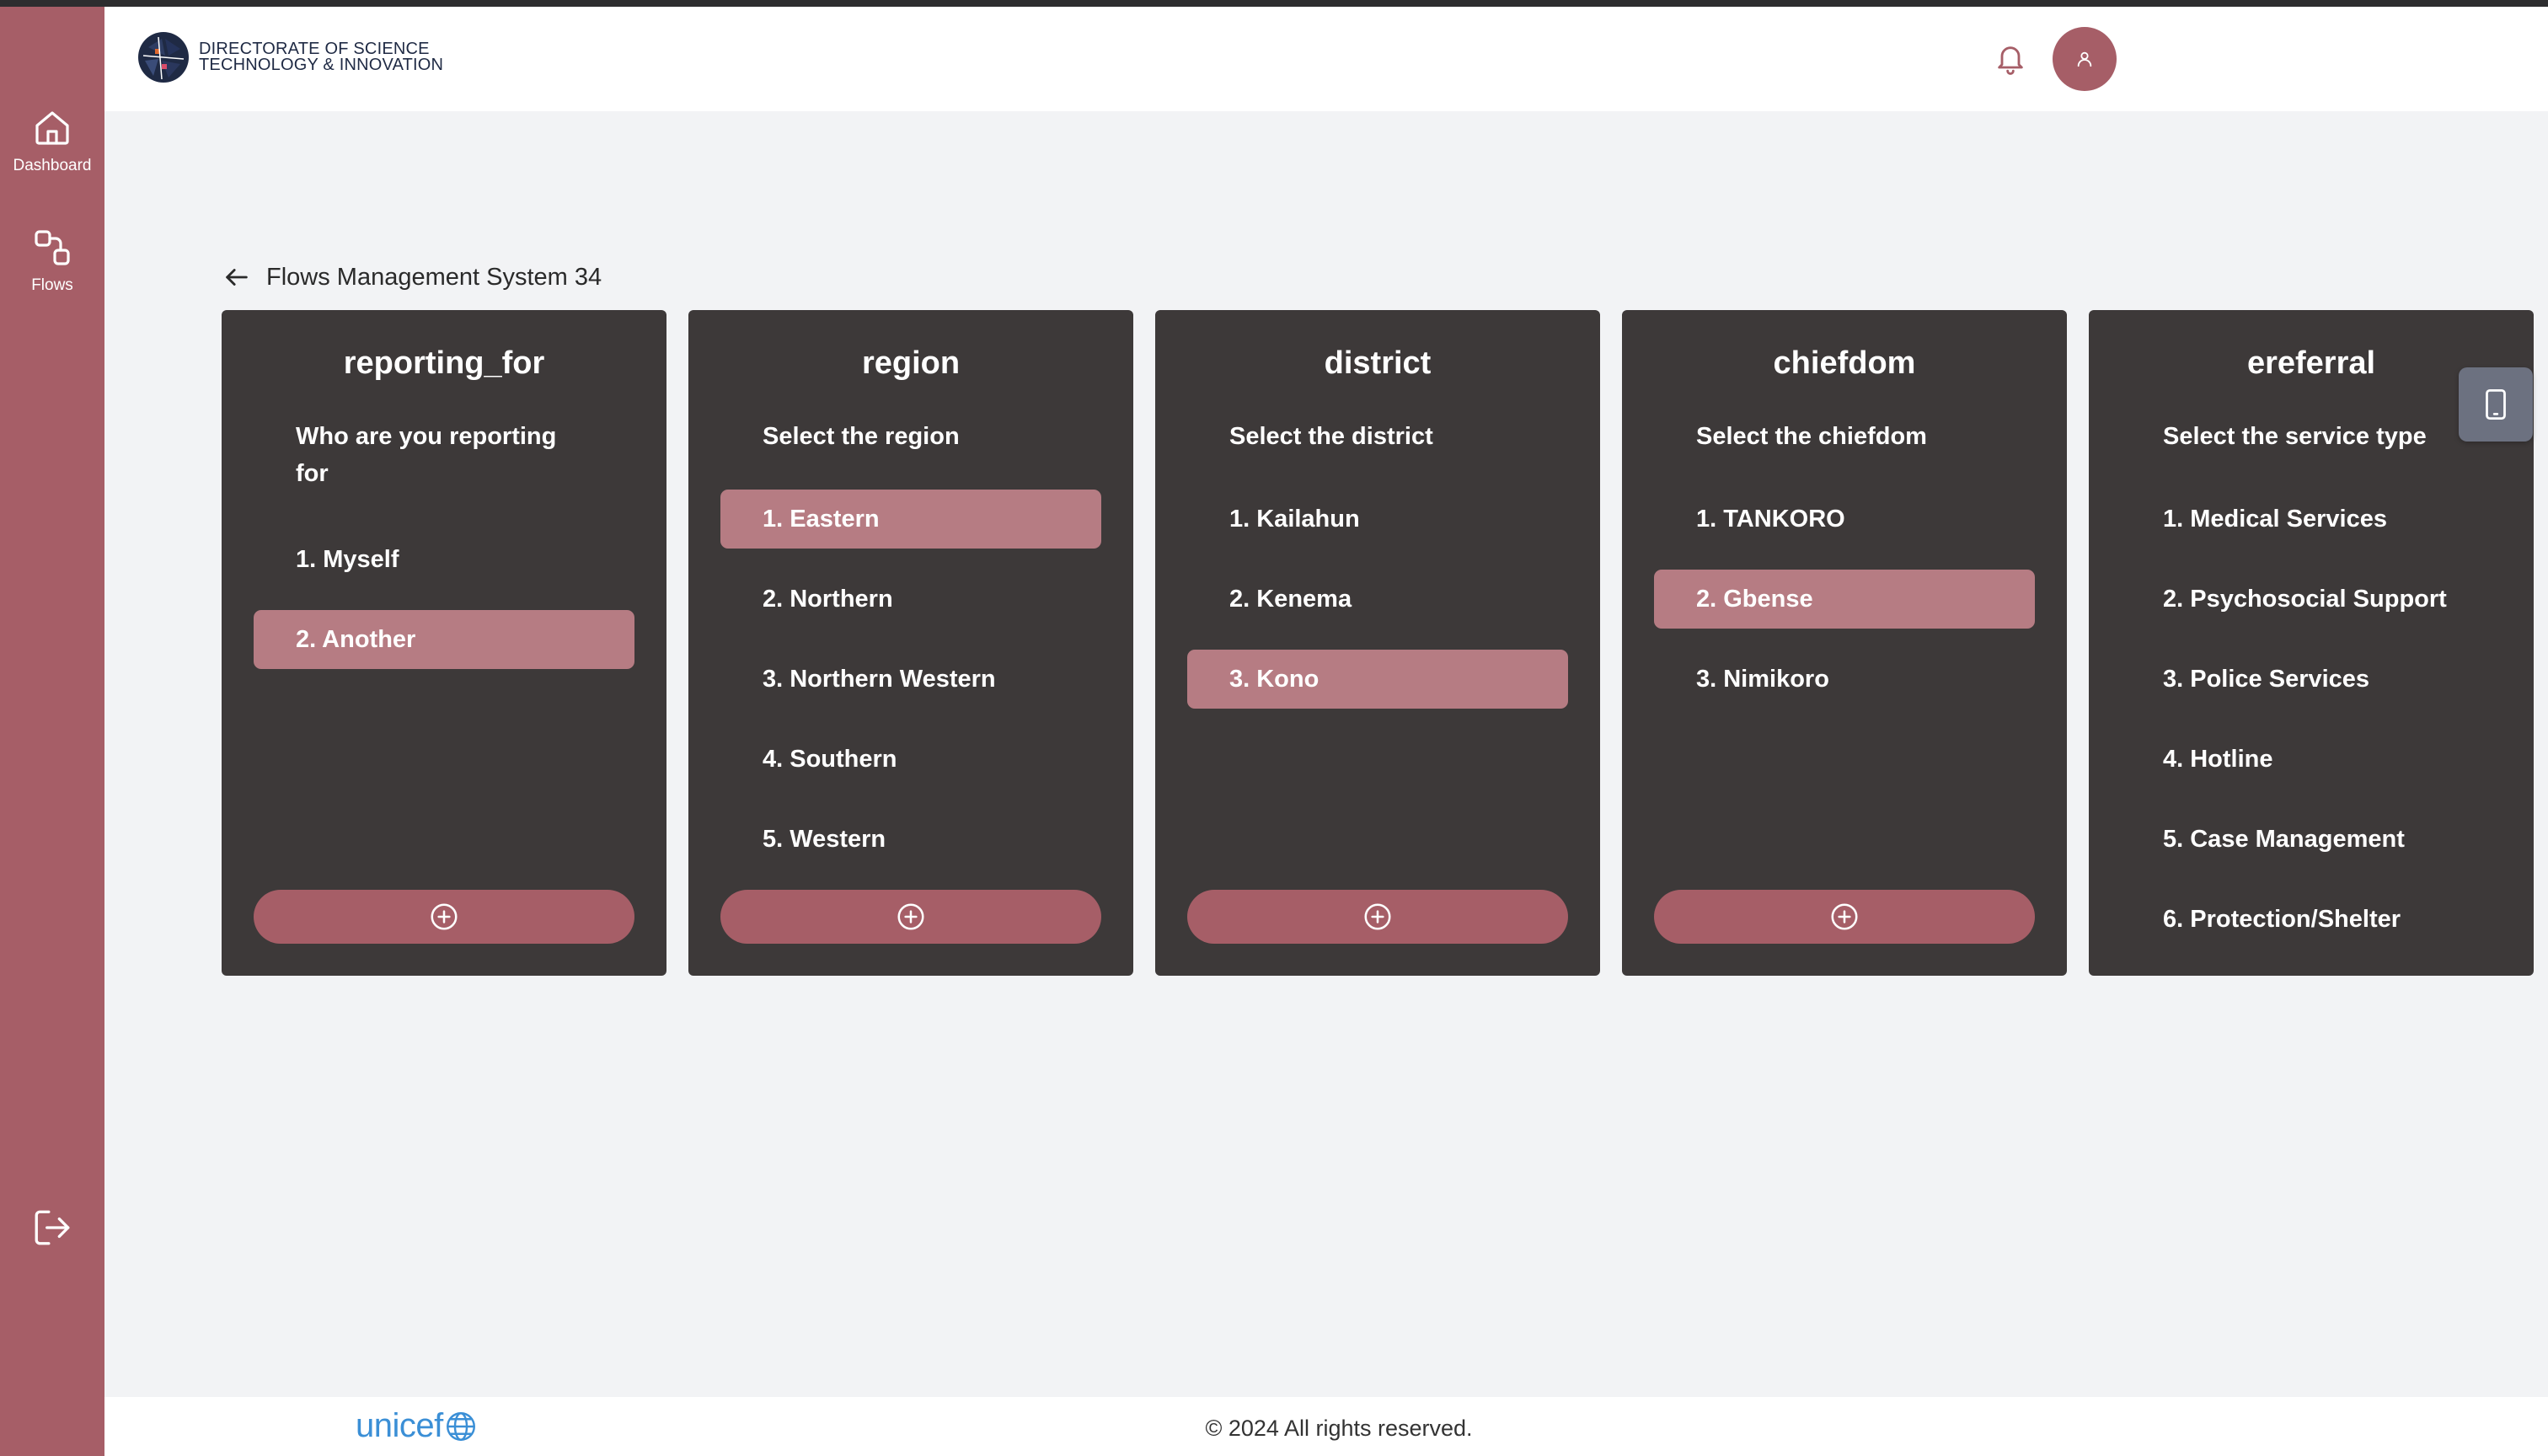 The image size is (2548, 1456). Describe the element at coordinates (2311, 679) in the screenshot. I see `flow-option: 3. Police Services` at that location.